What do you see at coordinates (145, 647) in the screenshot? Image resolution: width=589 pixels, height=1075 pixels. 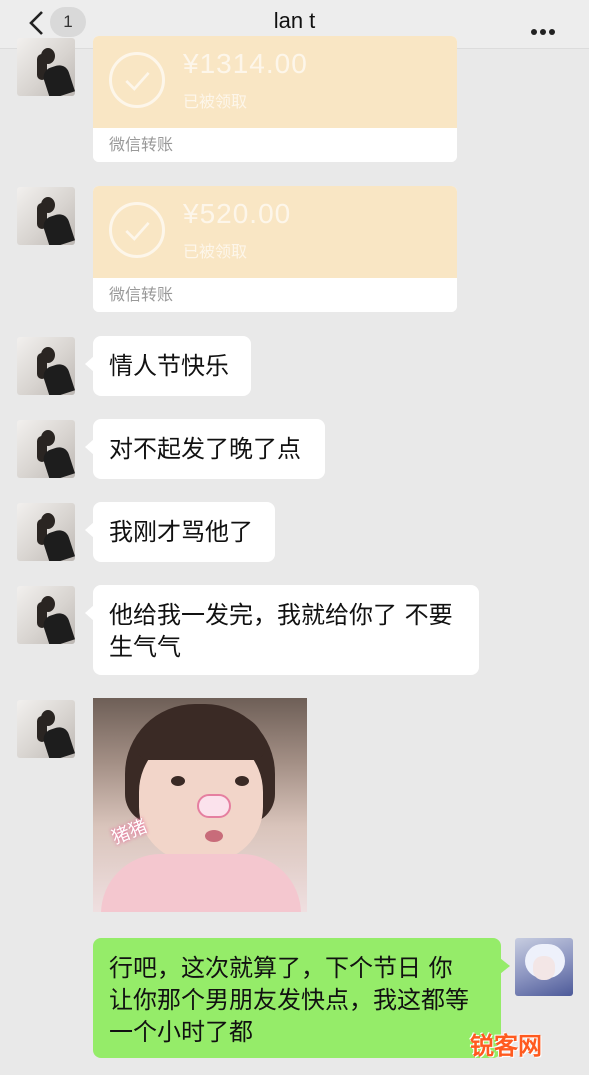 I see `message-text-line: 生气气` at bounding box center [145, 647].